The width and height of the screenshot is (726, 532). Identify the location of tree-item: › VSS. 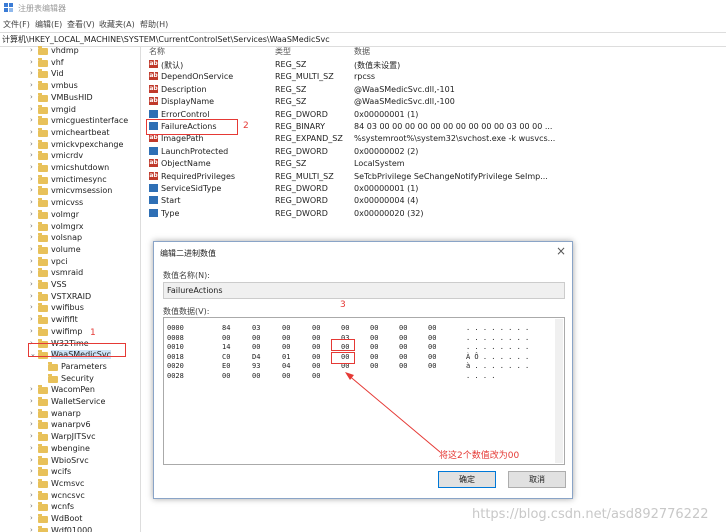
(70, 285).